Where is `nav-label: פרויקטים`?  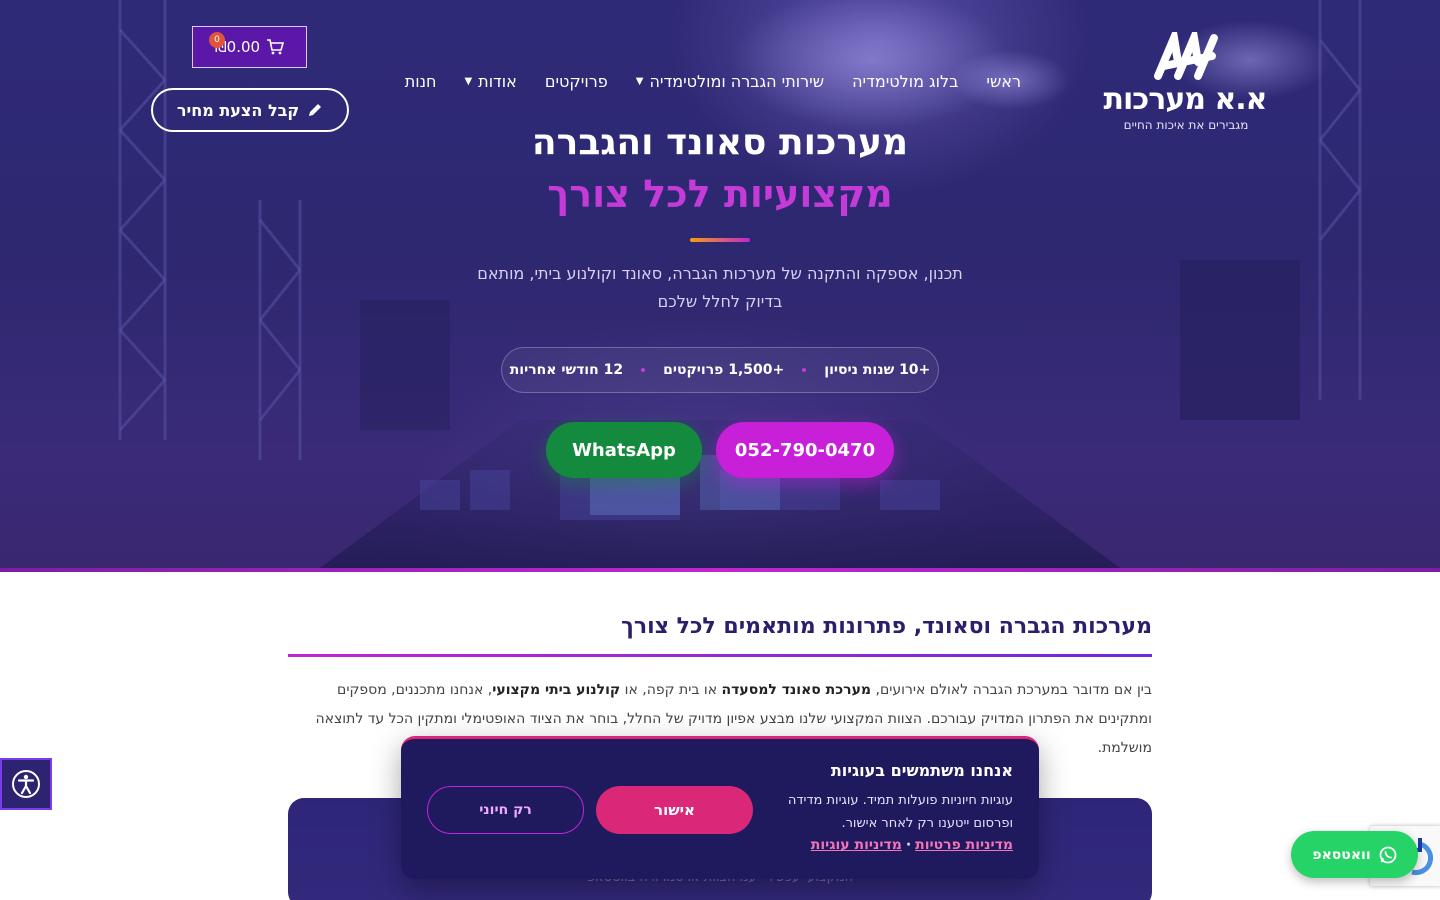
nav-label: פרויקטים is located at coordinates (576, 81).